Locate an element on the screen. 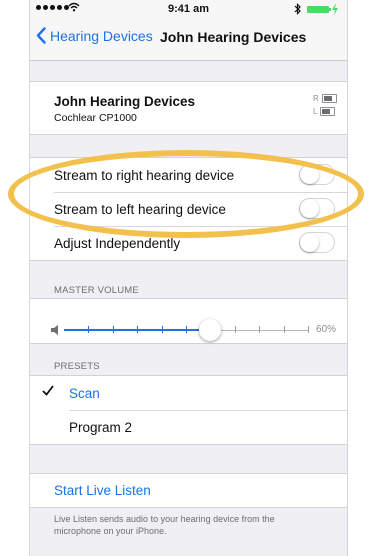 The image size is (377, 556). back-button: Hearing Devices is located at coordinates (94, 35).